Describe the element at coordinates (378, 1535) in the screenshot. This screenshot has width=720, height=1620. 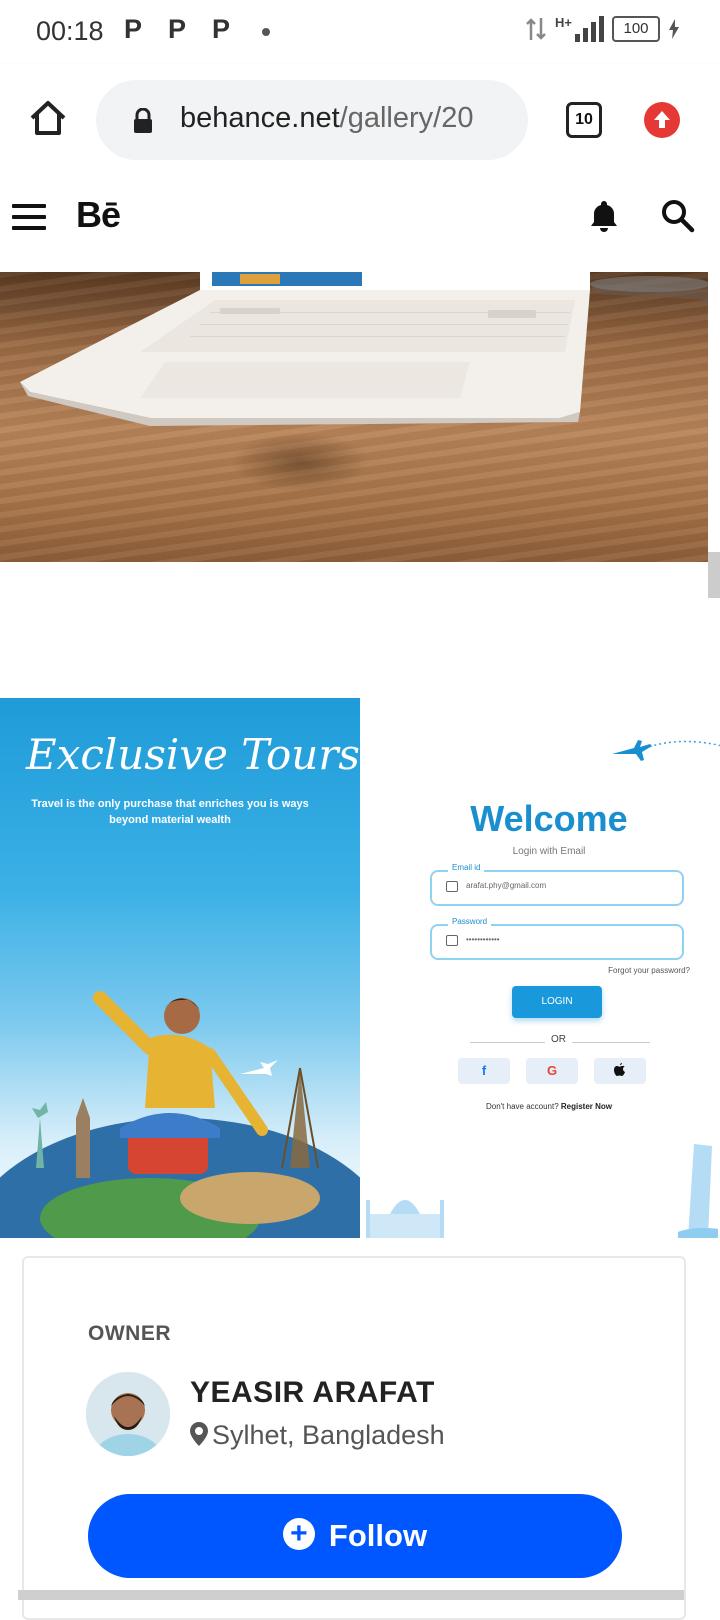
I see `follow-label: Follow` at that location.